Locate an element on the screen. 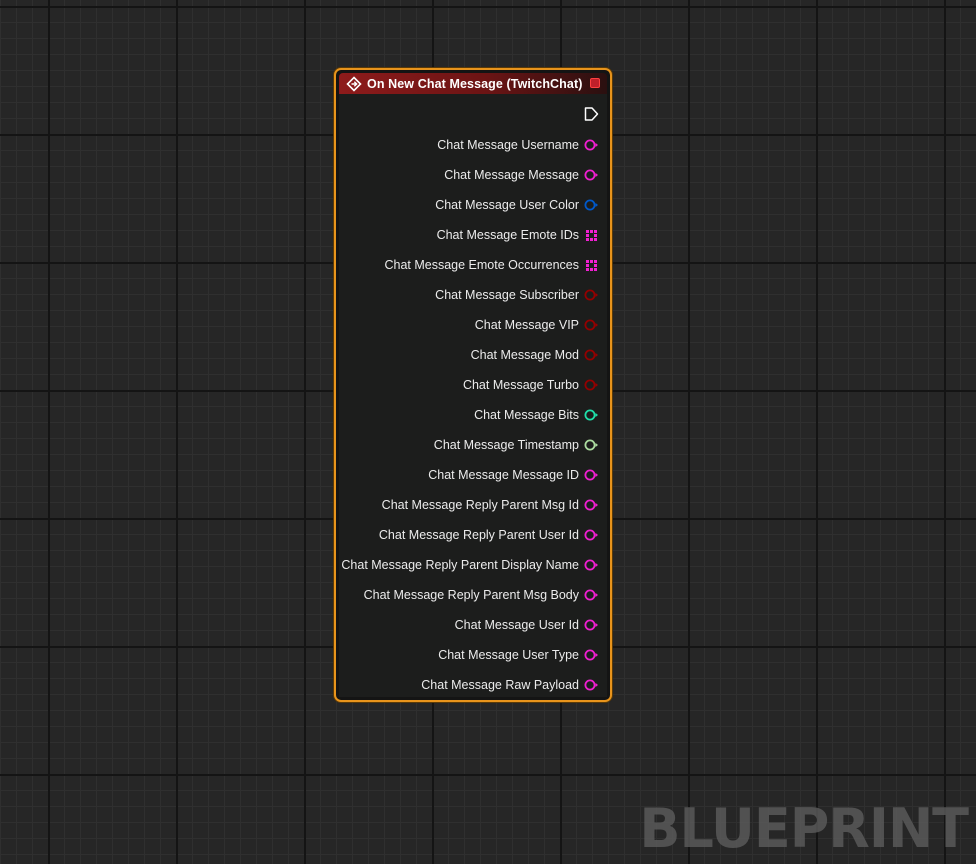 The image size is (976, 864). output-pin-label: Chat Message Timestamp is located at coordinates (506, 445).